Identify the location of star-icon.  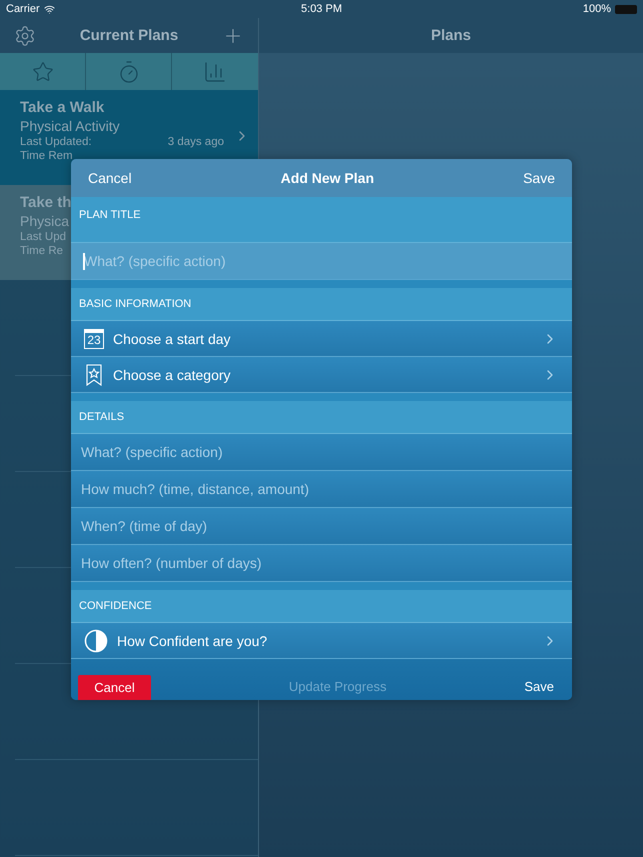
(43, 71).